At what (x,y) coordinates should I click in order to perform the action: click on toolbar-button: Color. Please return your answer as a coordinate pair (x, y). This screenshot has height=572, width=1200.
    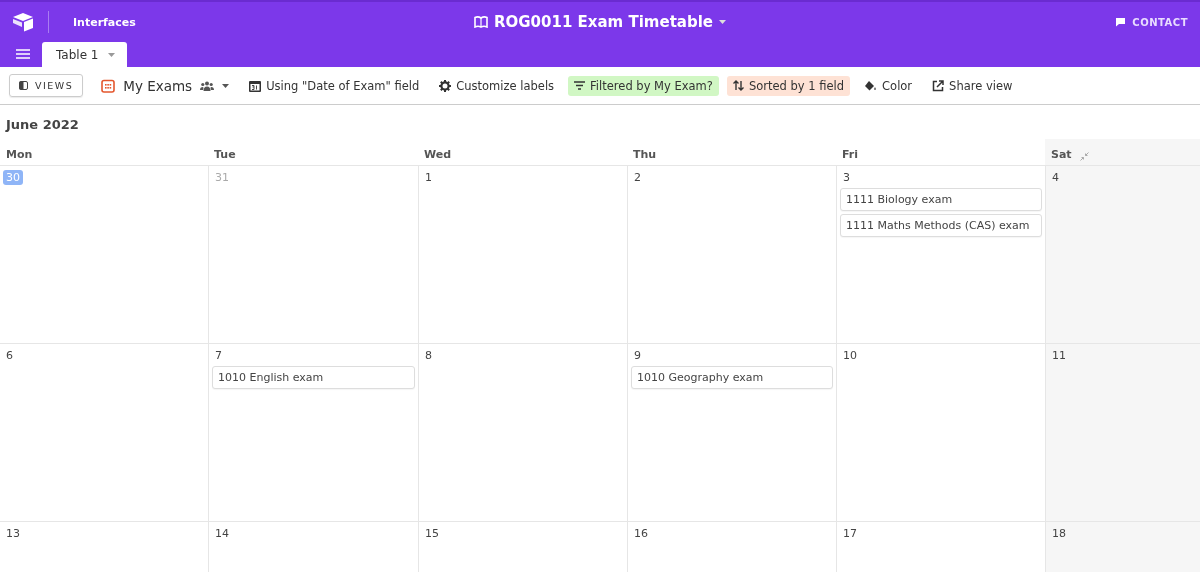
    Looking at the image, I should click on (888, 85).